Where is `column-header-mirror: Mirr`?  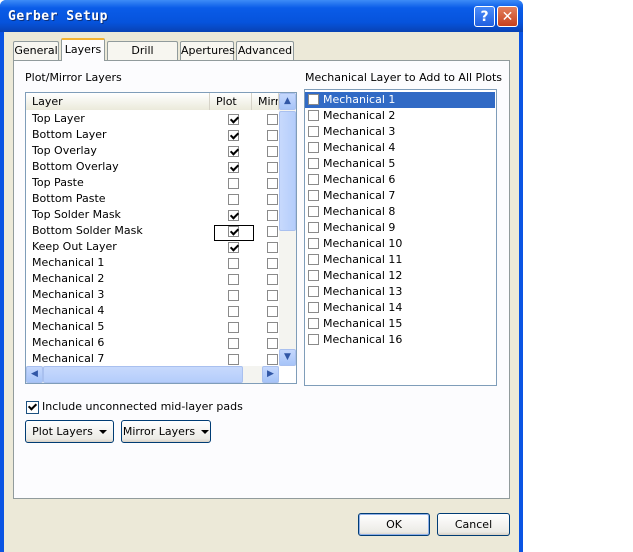
column-header-mirror: Mirr is located at coordinates (265, 101).